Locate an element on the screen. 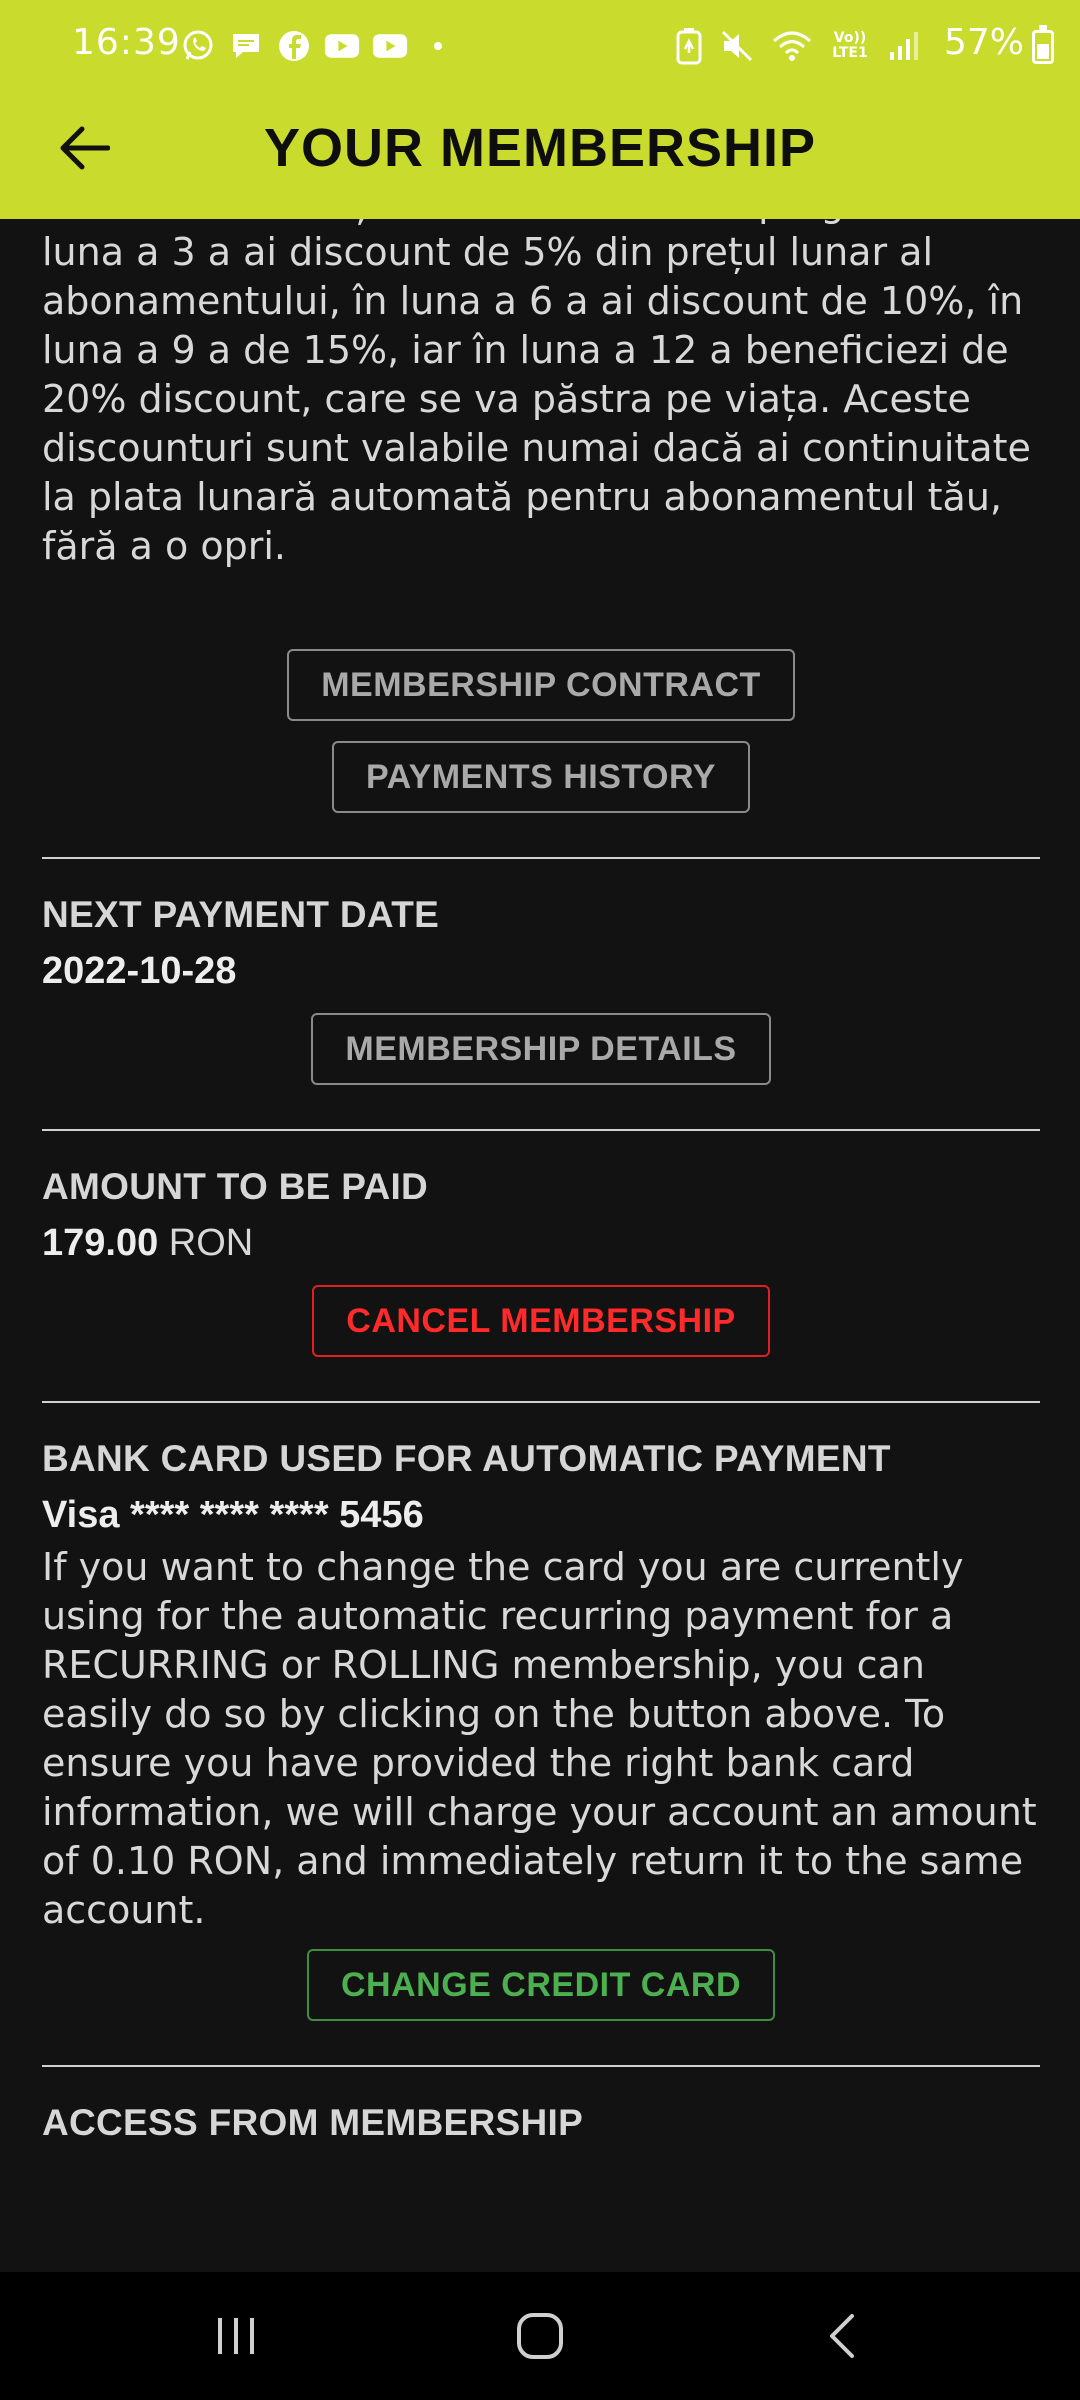 The height and width of the screenshot is (2400, 1080). cancel-row: CANCEL MEMBERSHIP is located at coordinates (541, 1321).